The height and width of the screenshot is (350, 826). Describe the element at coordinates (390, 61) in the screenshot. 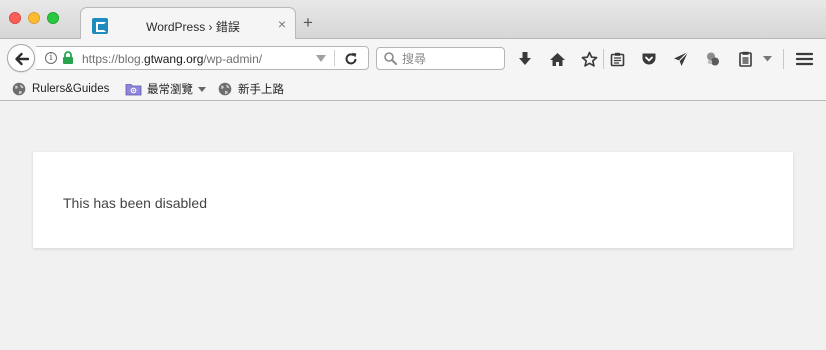

I see `search-icon` at that location.